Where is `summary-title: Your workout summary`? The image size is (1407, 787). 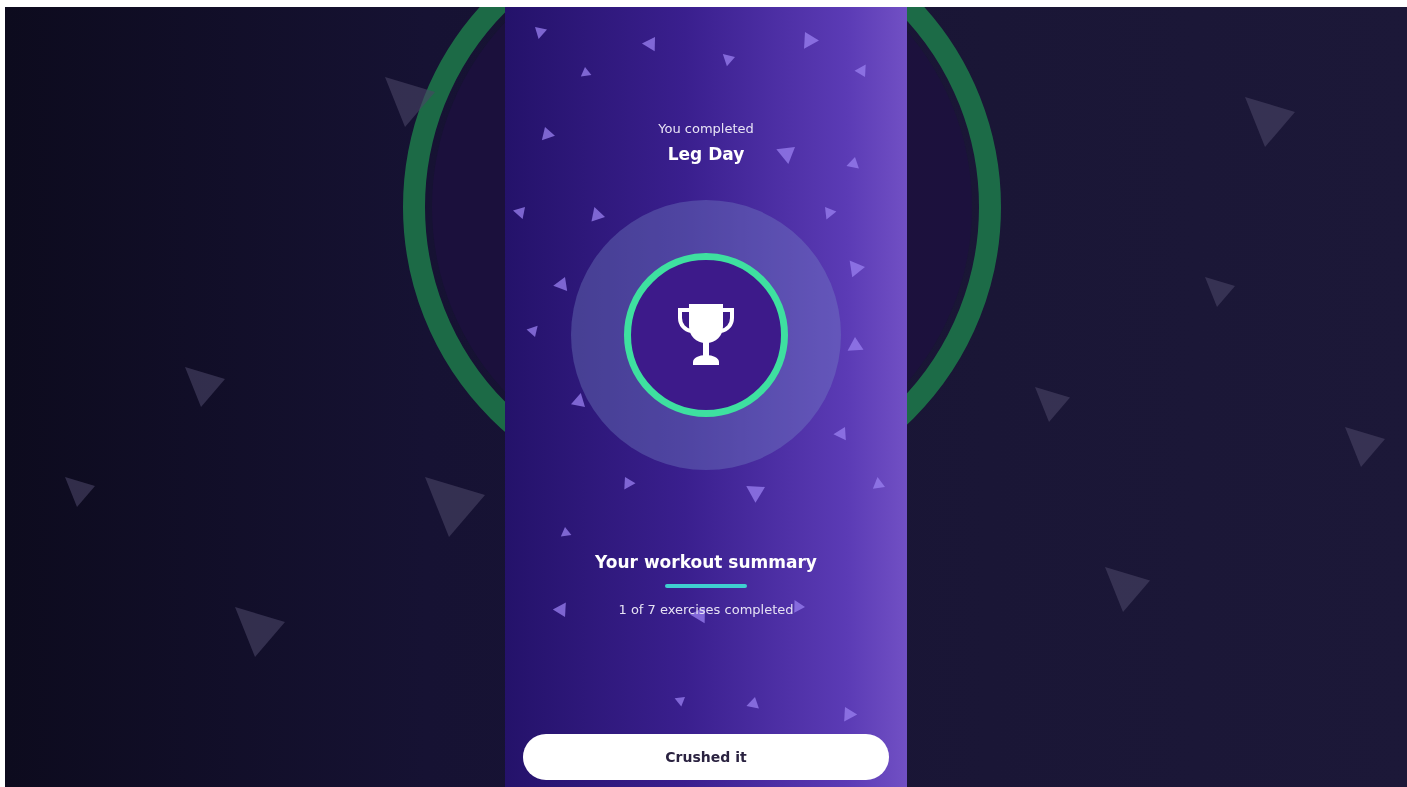 summary-title: Your workout summary is located at coordinates (706, 562).